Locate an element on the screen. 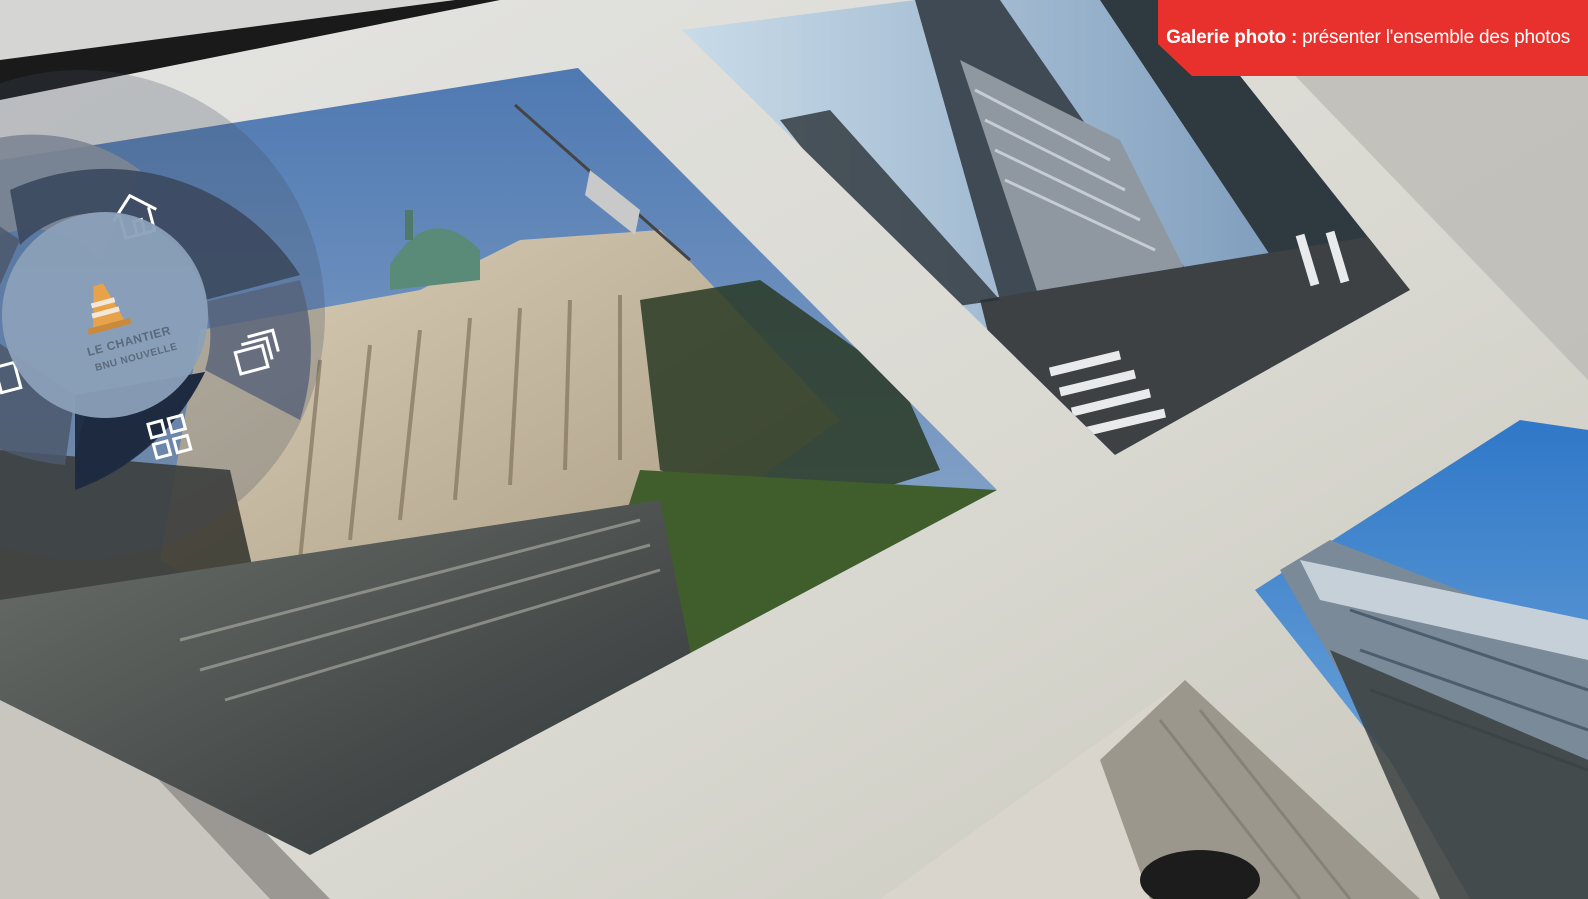  menu-center-logo: LE CHANTIER BNU NOUVELLE is located at coordinates (105, 315).